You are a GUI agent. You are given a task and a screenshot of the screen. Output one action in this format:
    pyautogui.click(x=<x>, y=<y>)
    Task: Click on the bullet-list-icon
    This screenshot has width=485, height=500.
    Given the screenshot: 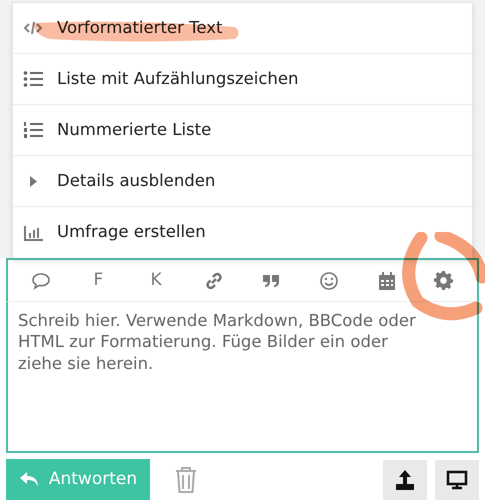 What is the action you would take?
    pyautogui.click(x=33, y=79)
    